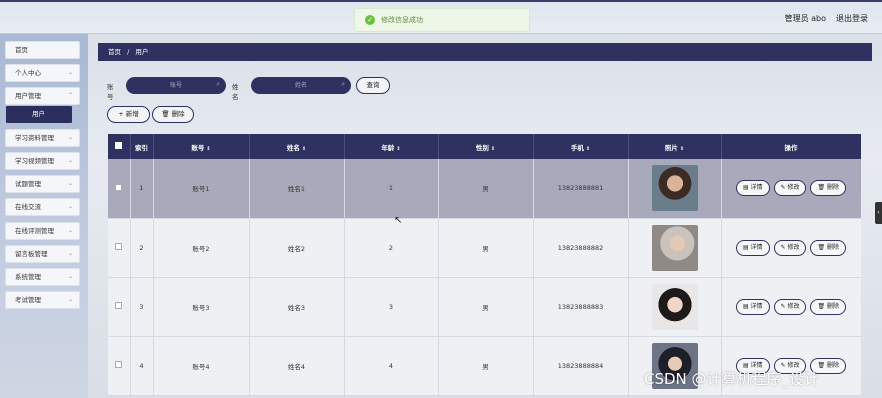 This screenshot has width=882, height=398. What do you see at coordinates (42, 300) in the screenshot?
I see `sidebar-item-exams: 考试管理 ⌄` at bounding box center [42, 300].